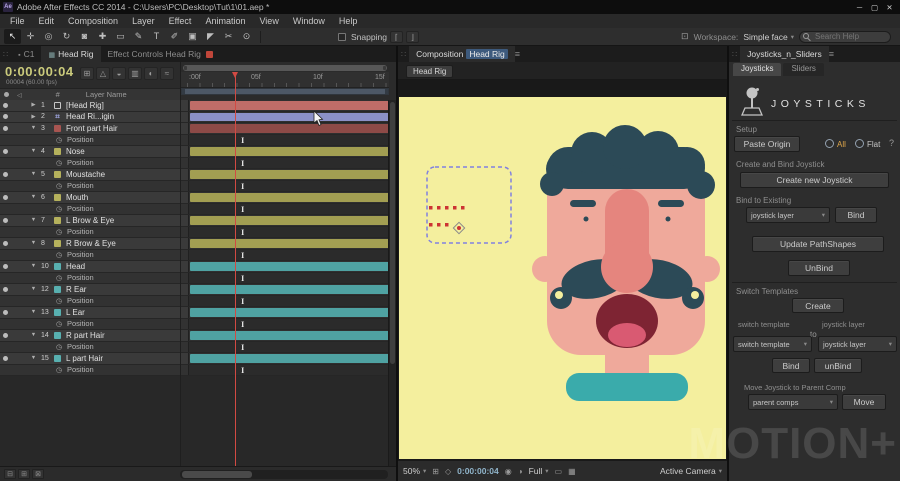  What do you see at coordinates (125, 358) in the screenshot?
I see `layer-name: L part Hair` at bounding box center [125, 358].